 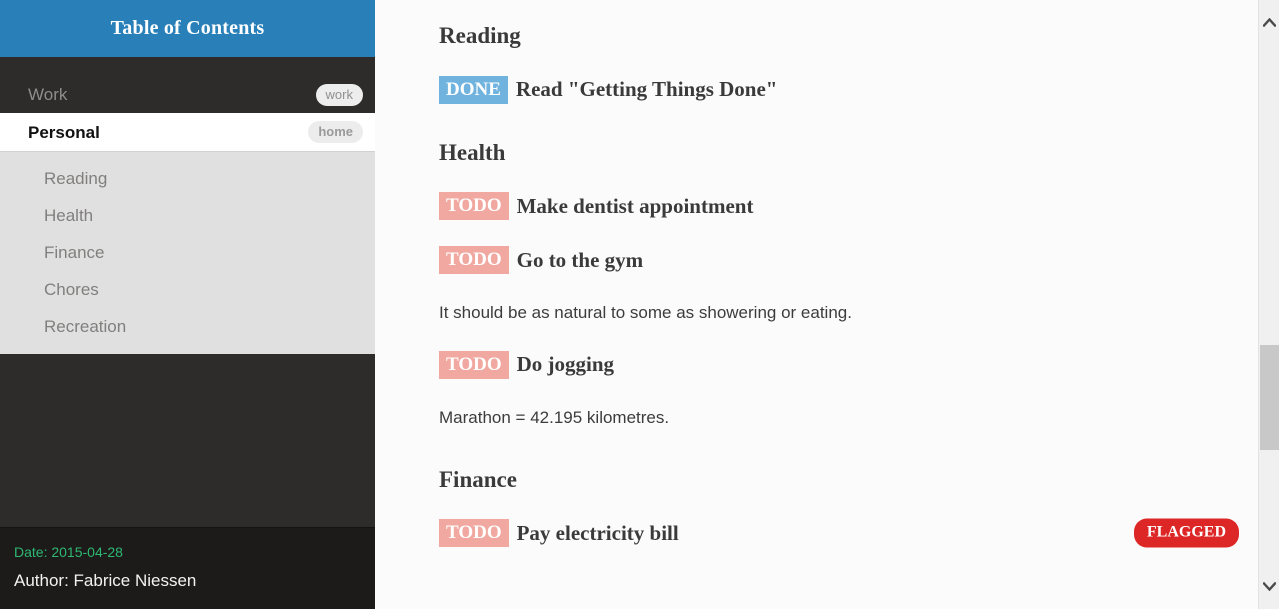 I want to click on section-heading-health: Health, so click(x=472, y=152).